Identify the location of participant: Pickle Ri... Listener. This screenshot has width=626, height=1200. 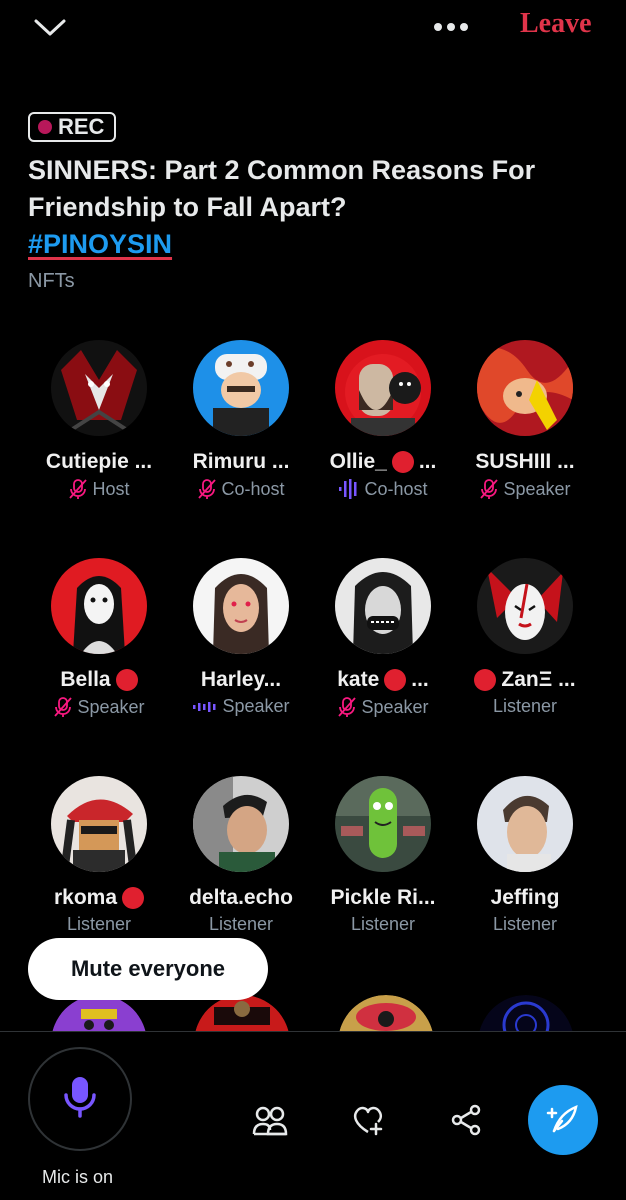
(383, 855).